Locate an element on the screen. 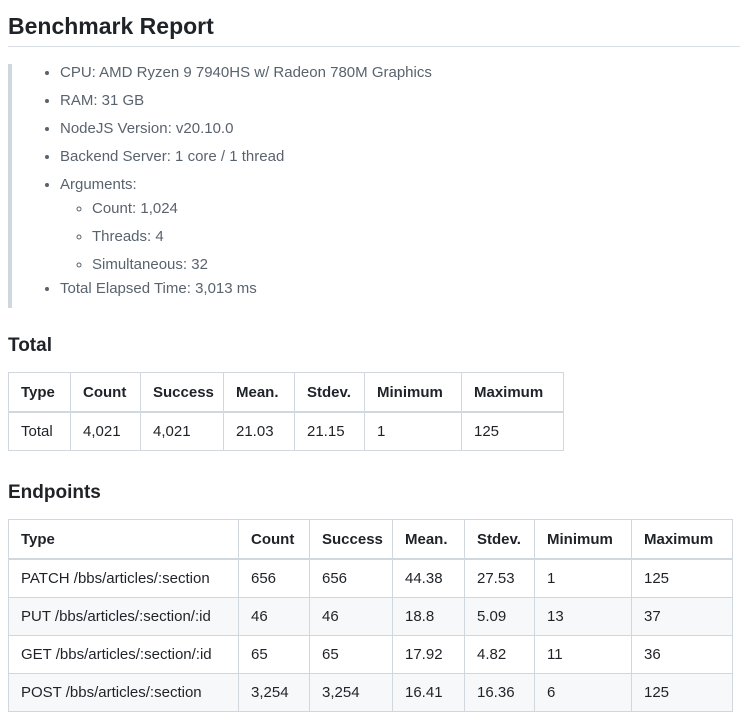 The width and height of the screenshot is (740, 712). table-cell: POST /bbs/articles/:section is located at coordinates (123, 692).